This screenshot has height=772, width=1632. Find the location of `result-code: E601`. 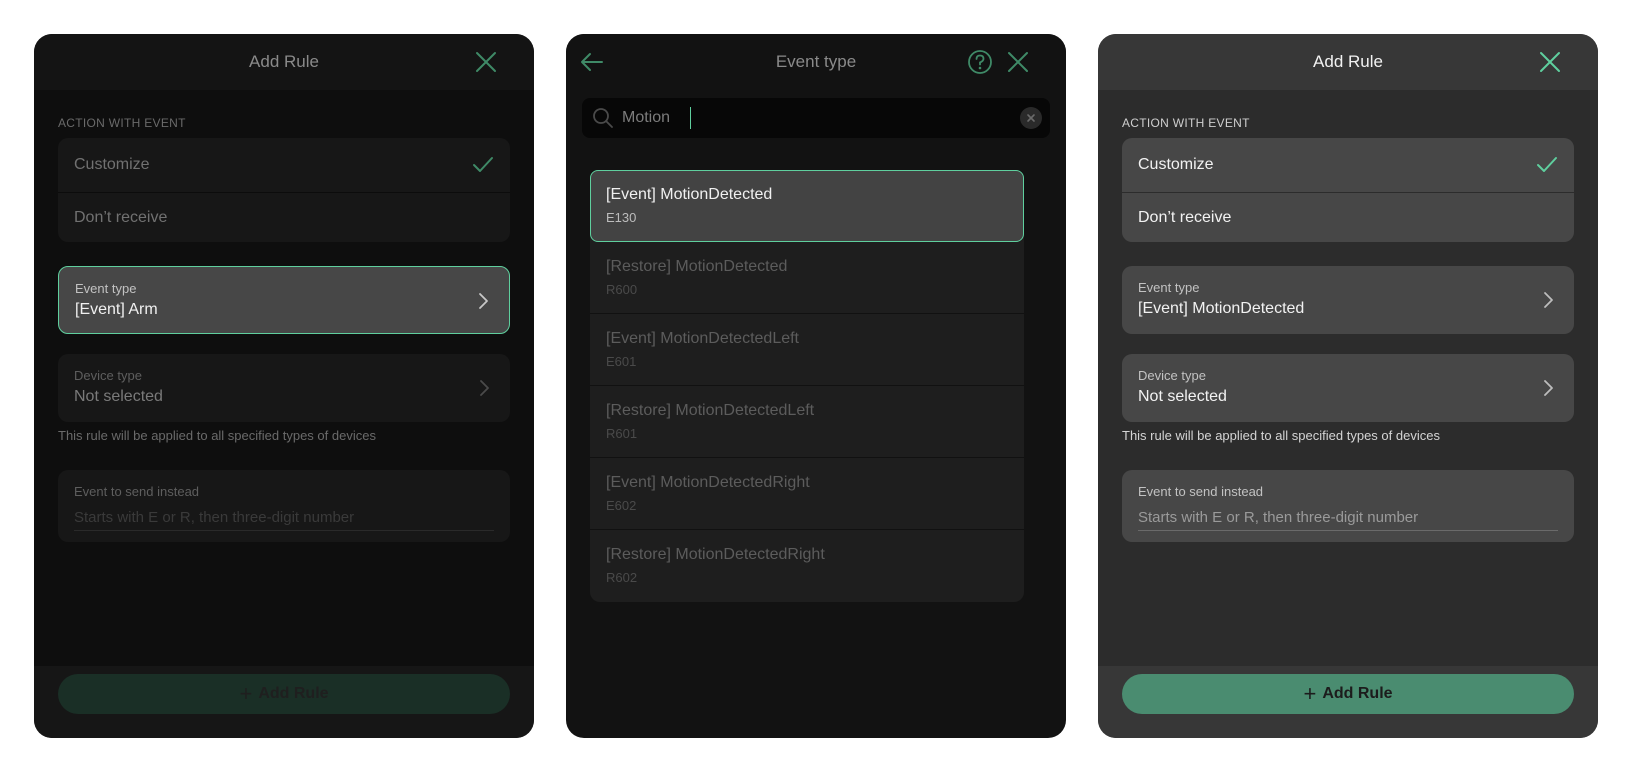

result-code: E601 is located at coordinates (621, 361).